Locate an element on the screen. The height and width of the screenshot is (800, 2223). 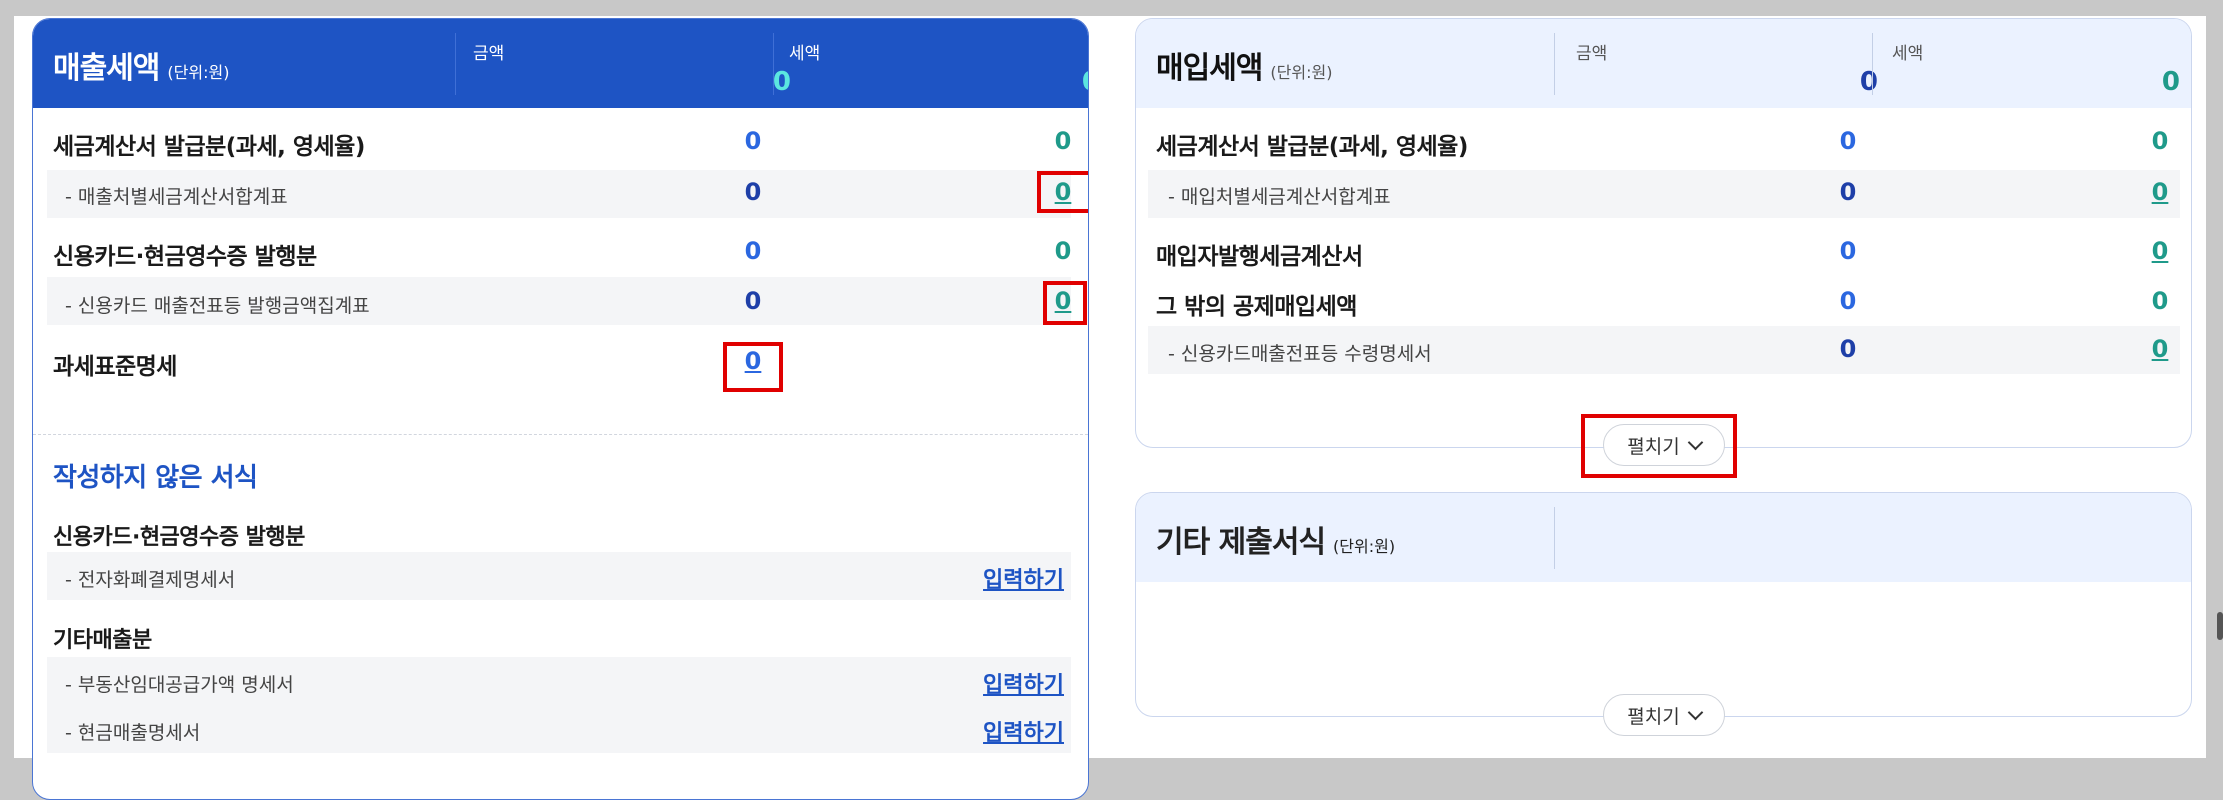
purchase-tax-title-text: 매입세액 is located at coordinates (1209, 68).